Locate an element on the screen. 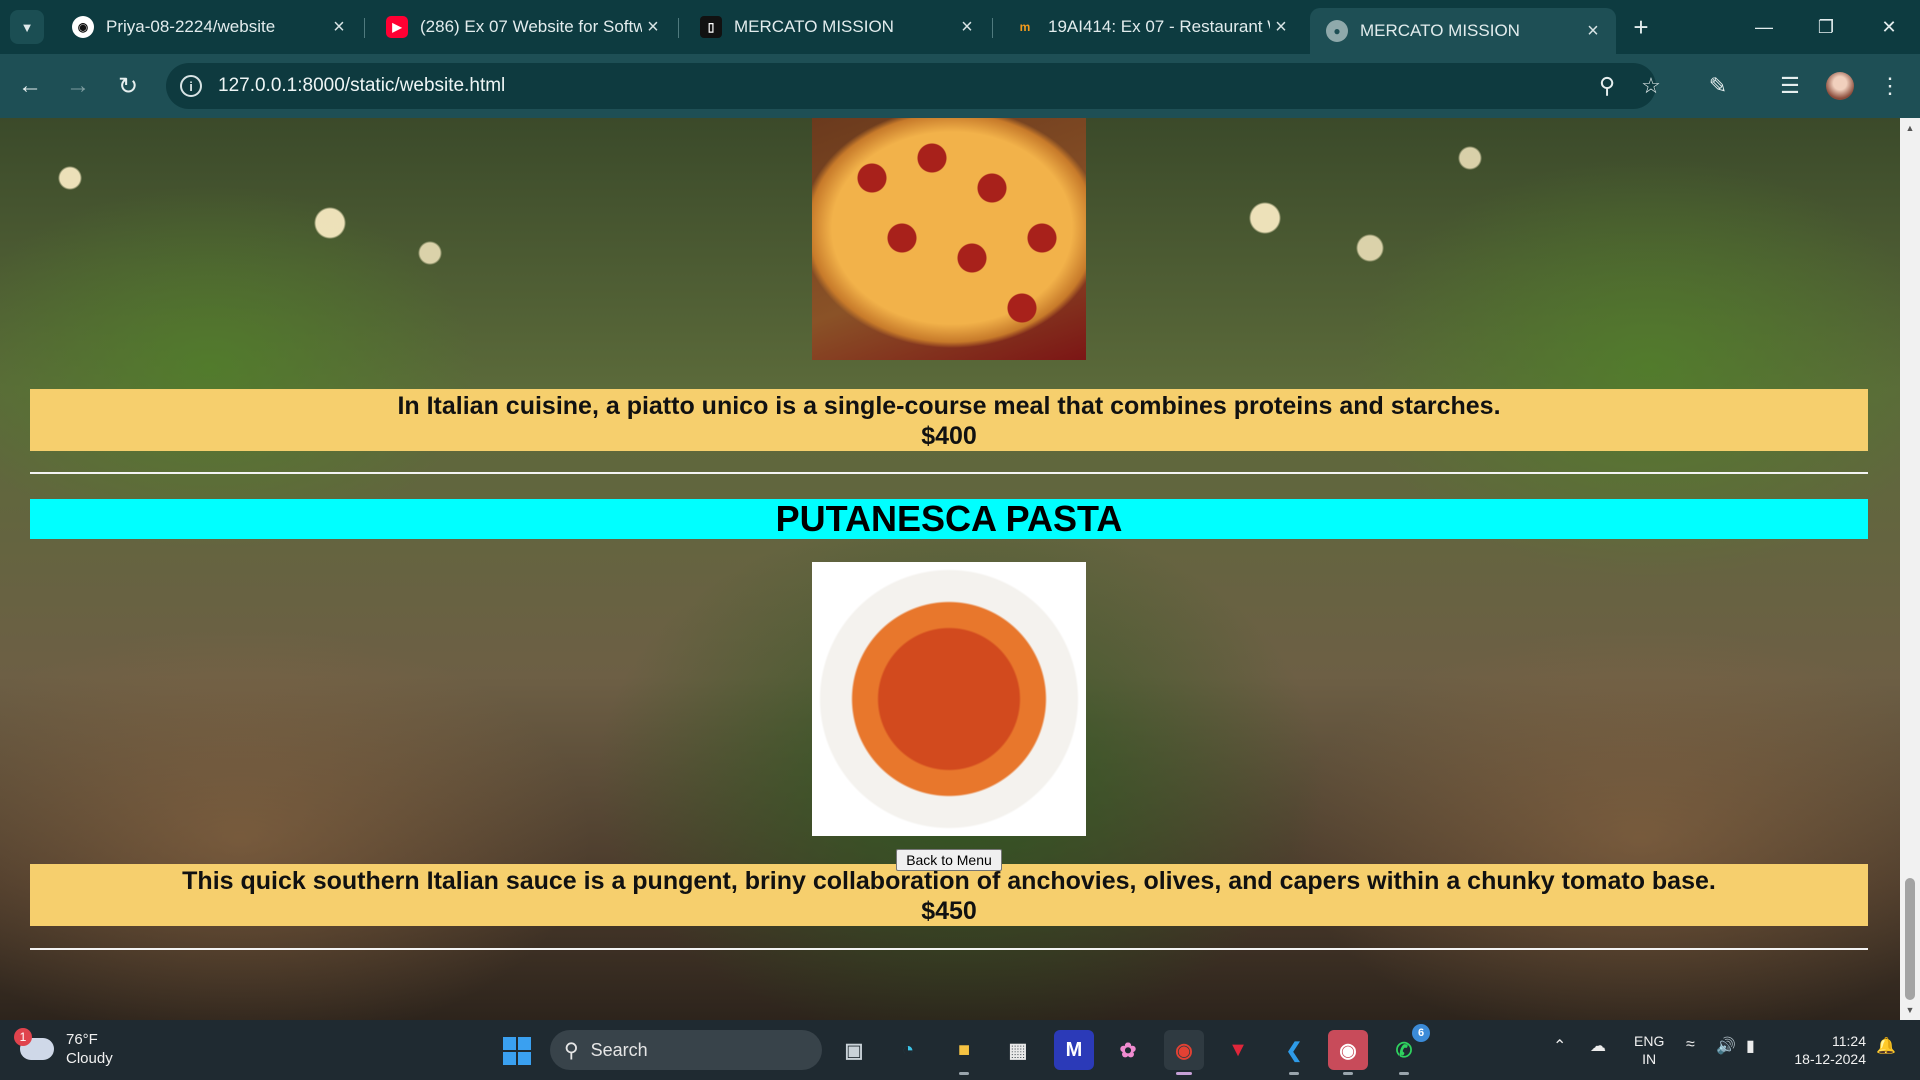  tab-title: (286) Ex 07 Website for Softw is located at coordinates (531, 26).